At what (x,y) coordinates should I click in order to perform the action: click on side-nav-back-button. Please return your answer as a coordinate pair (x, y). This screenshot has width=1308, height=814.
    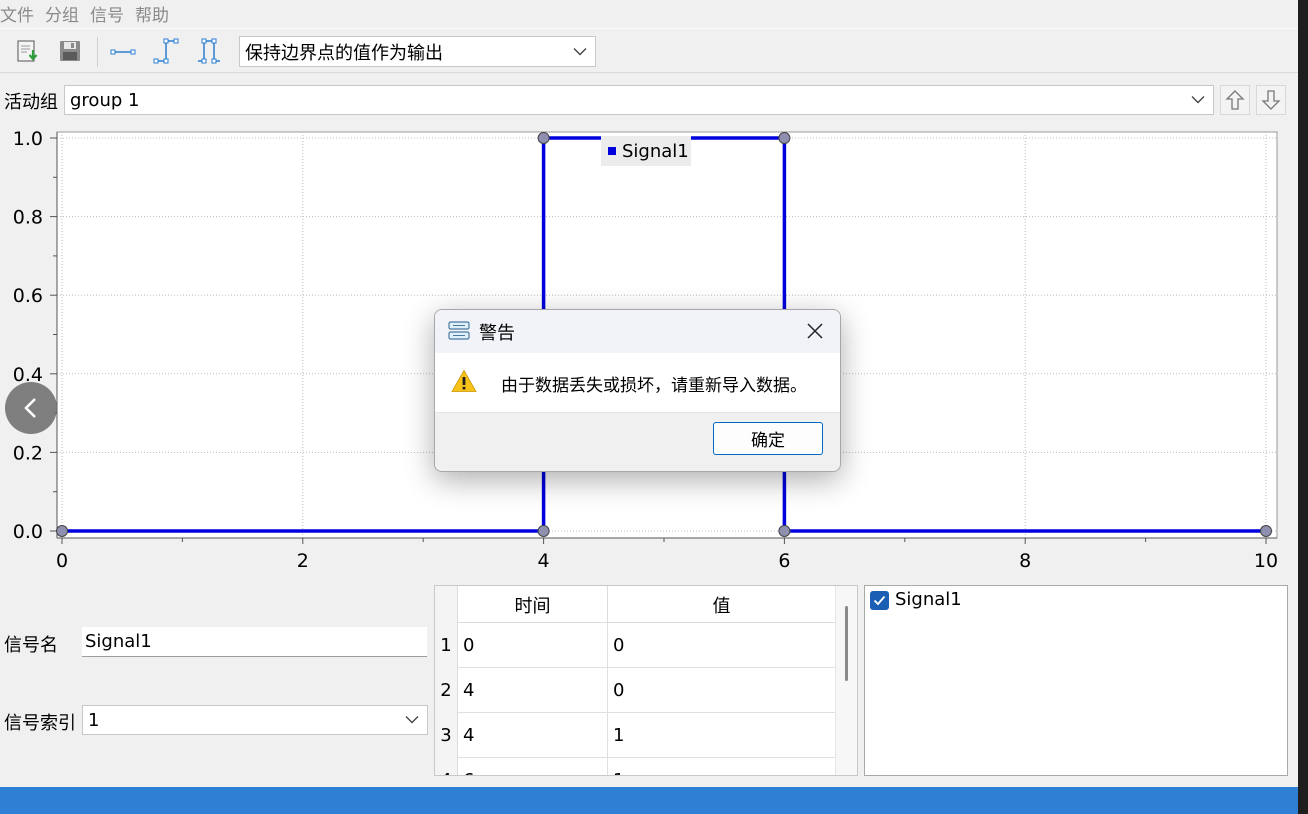
    Looking at the image, I should click on (31, 408).